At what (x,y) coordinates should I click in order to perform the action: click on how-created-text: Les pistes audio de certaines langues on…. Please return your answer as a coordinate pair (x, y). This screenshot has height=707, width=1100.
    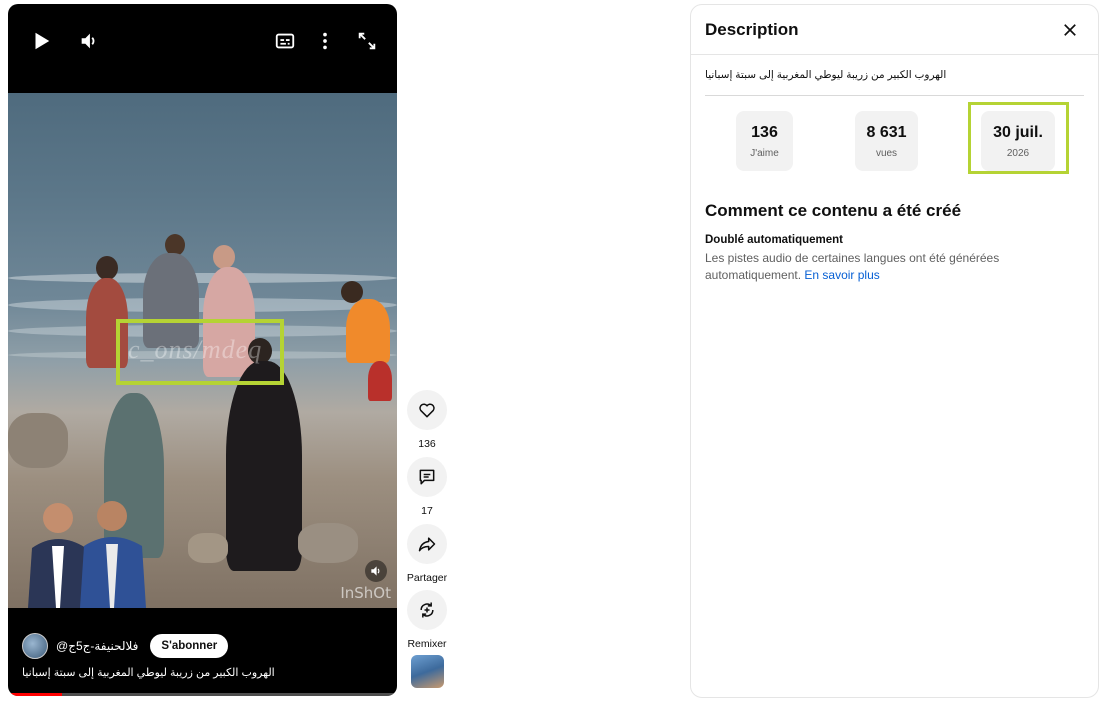
    Looking at the image, I should click on (885, 267).